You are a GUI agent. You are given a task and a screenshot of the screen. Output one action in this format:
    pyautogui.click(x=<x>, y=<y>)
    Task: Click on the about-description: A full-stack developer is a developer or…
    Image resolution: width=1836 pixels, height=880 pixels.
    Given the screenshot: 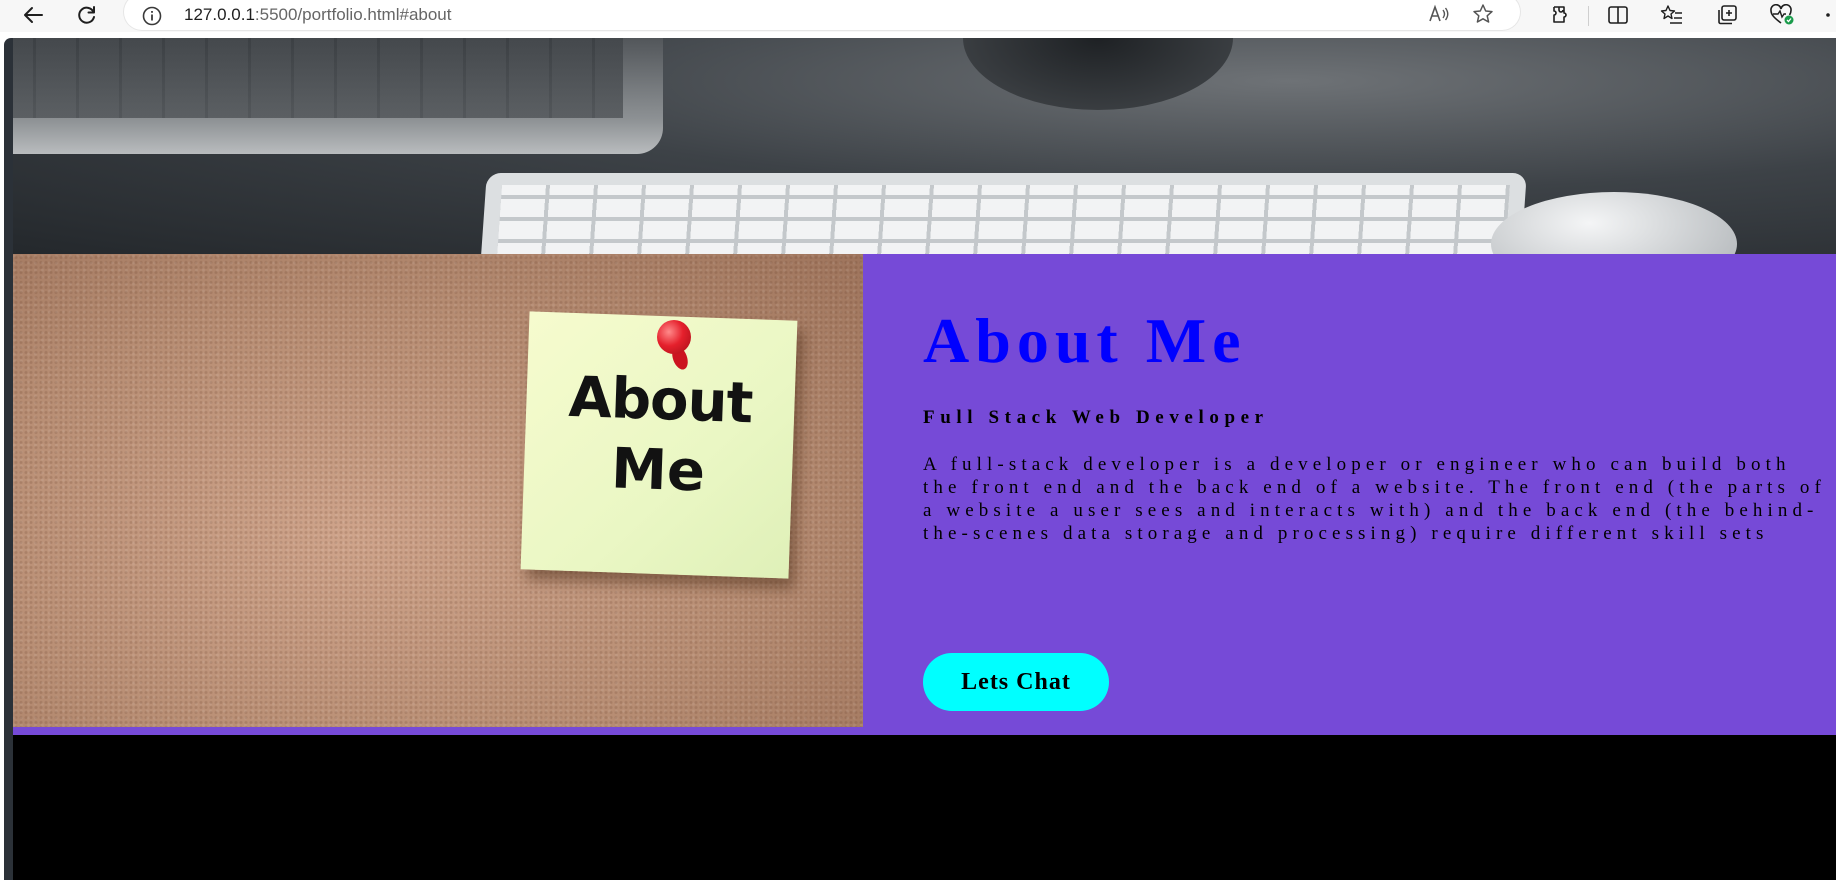 What is the action you would take?
    pyautogui.click(x=1374, y=499)
    